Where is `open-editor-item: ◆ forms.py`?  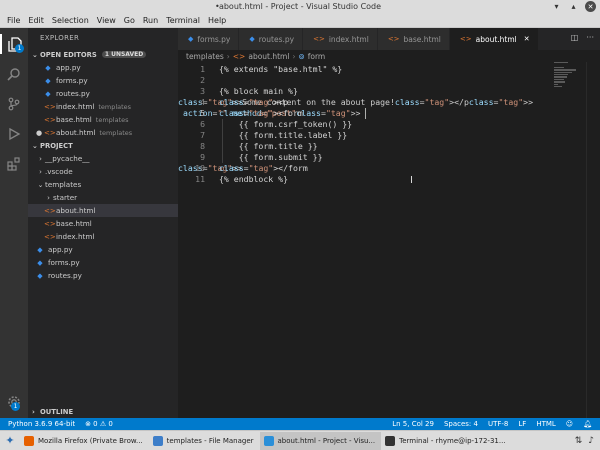
open-editor-item: ◆ forms.py is located at coordinates (103, 80).